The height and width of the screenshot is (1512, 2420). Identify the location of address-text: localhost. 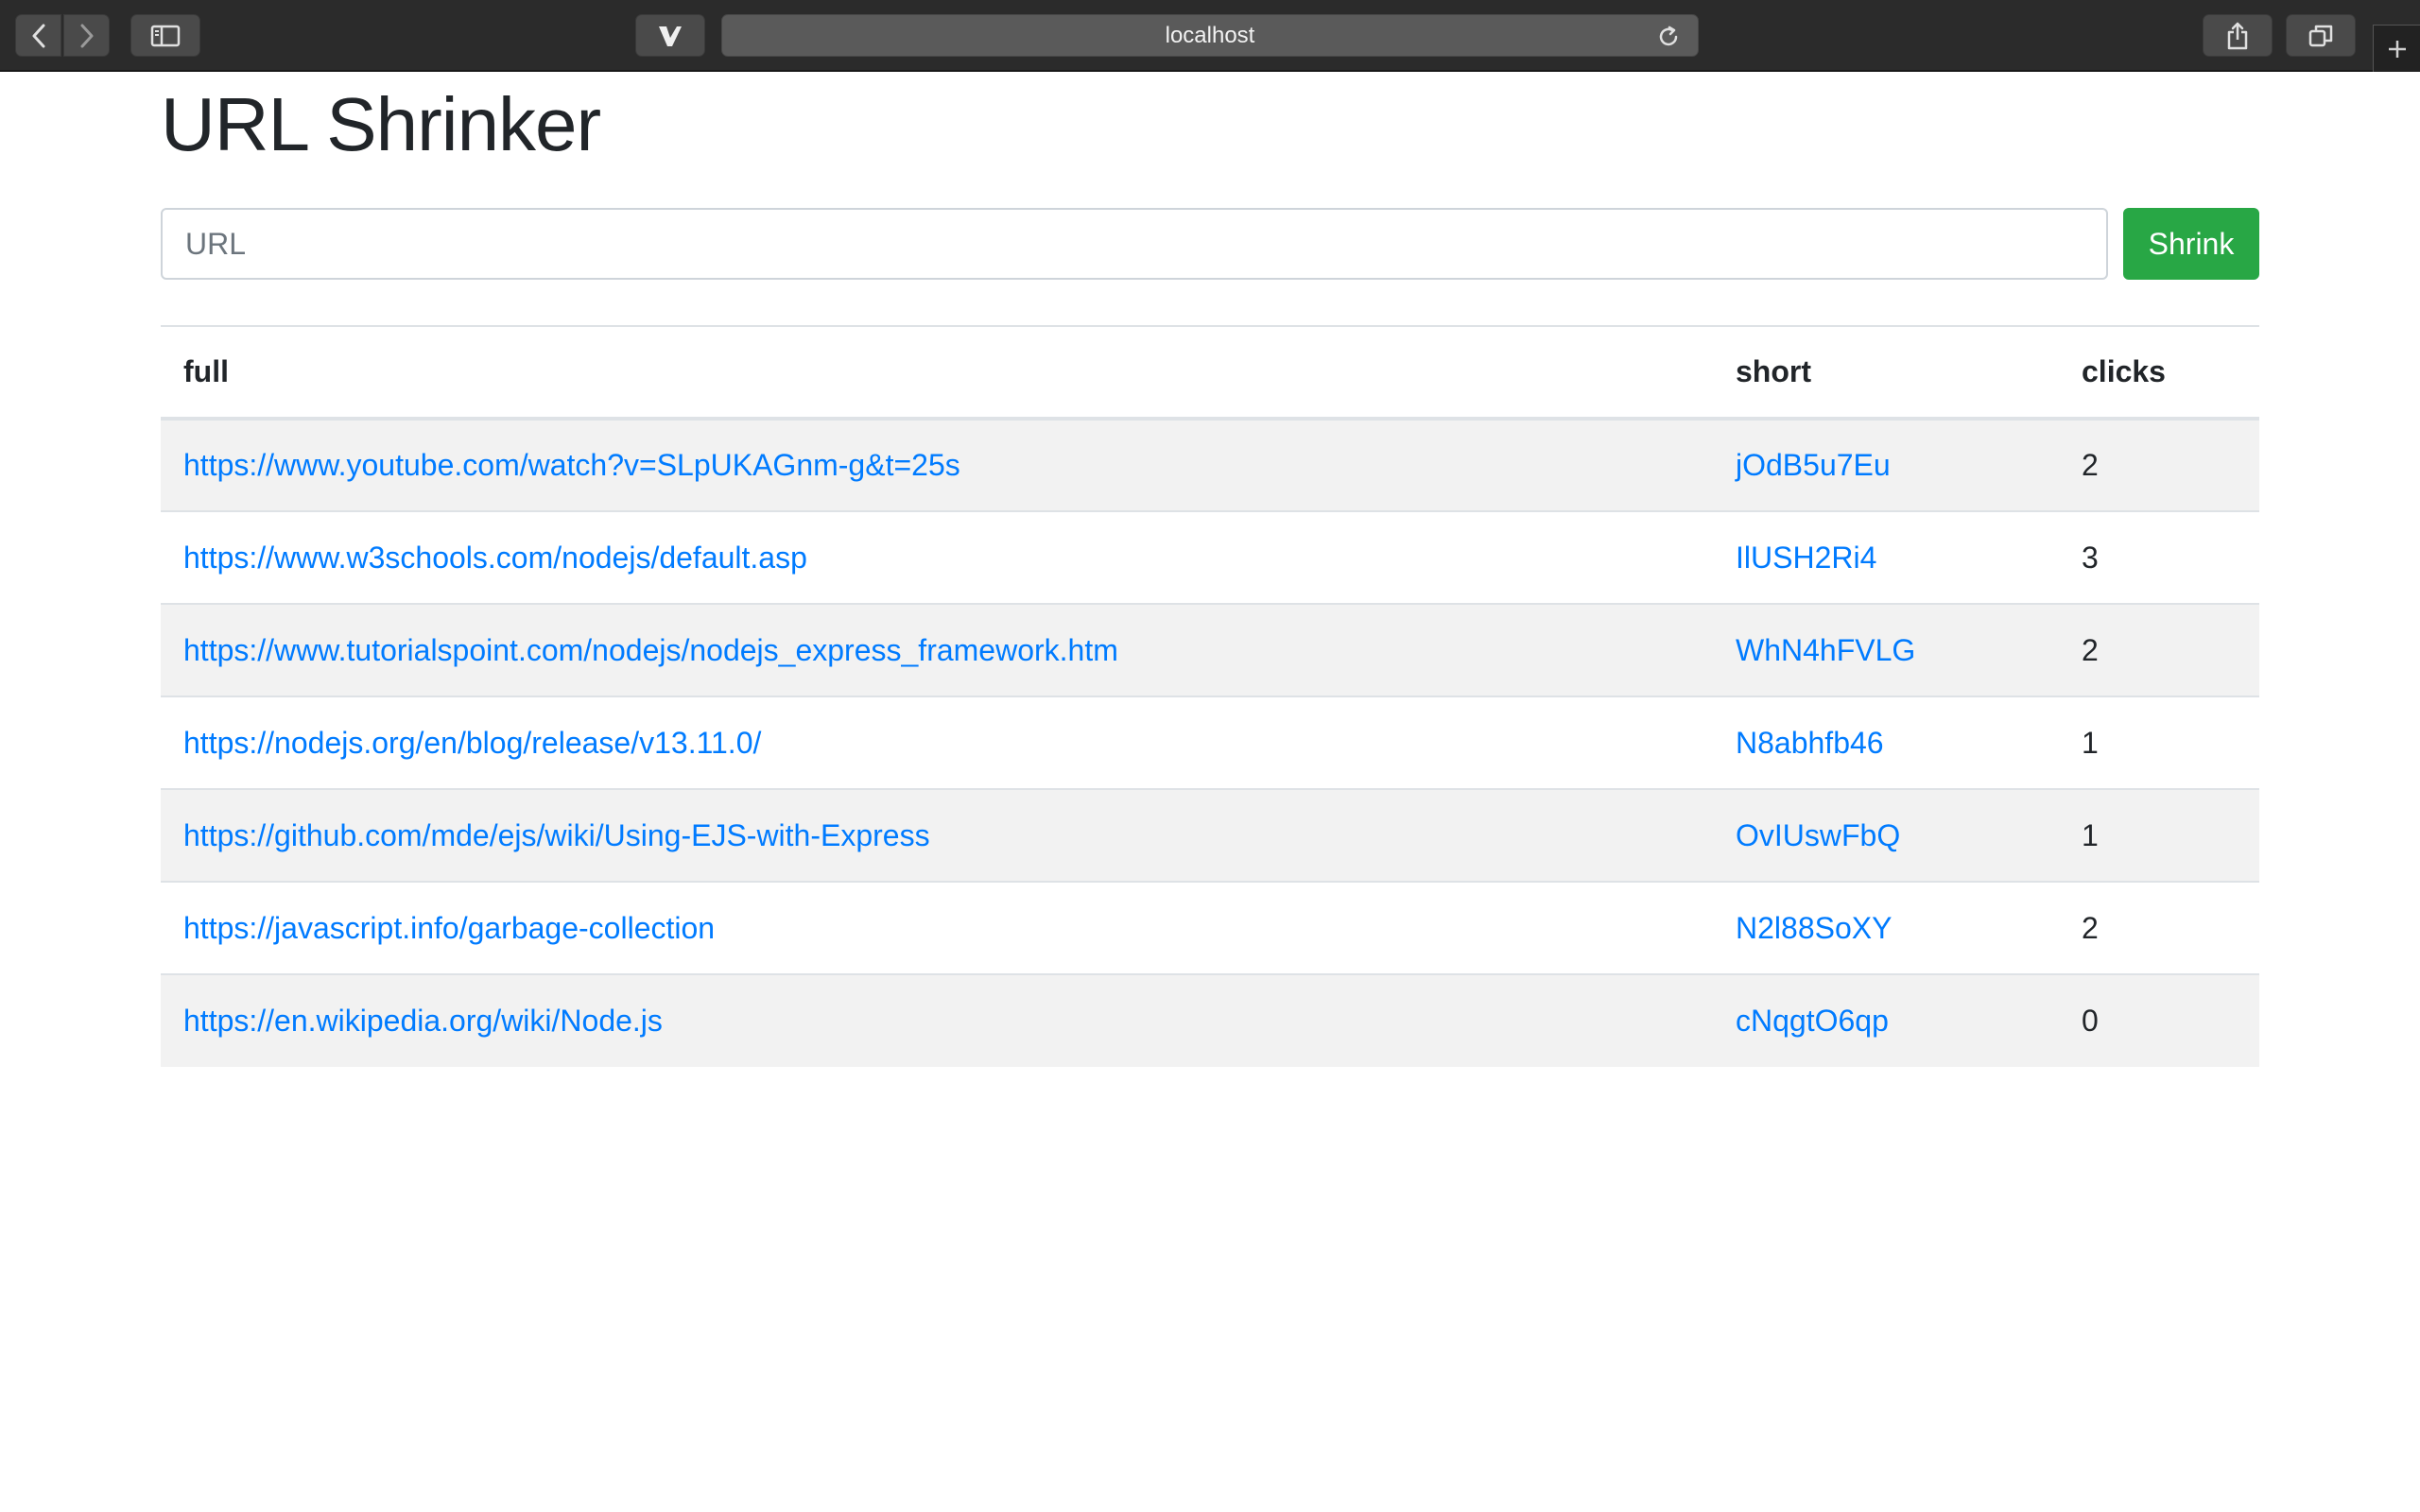
(1210, 35).